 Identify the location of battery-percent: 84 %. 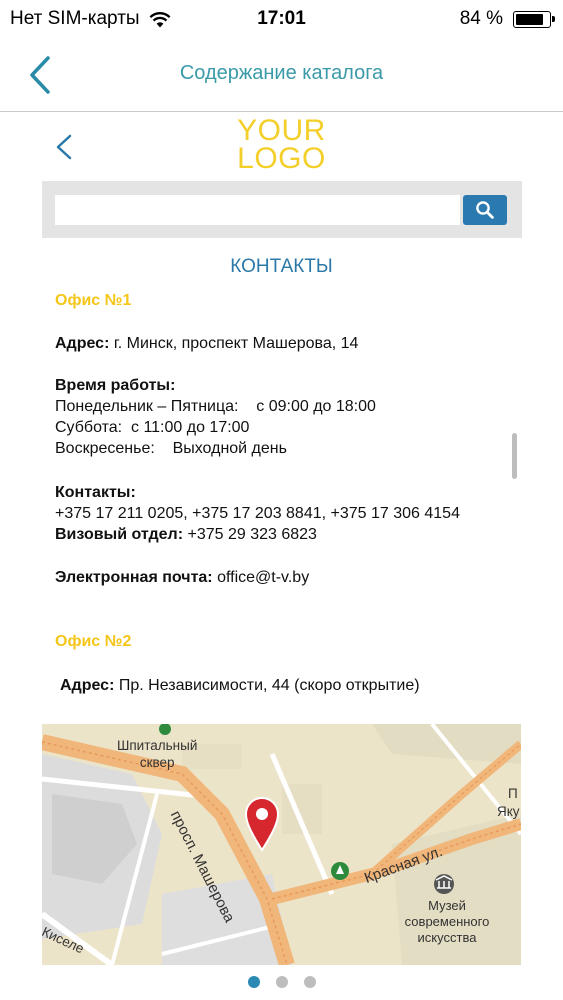
(481, 18).